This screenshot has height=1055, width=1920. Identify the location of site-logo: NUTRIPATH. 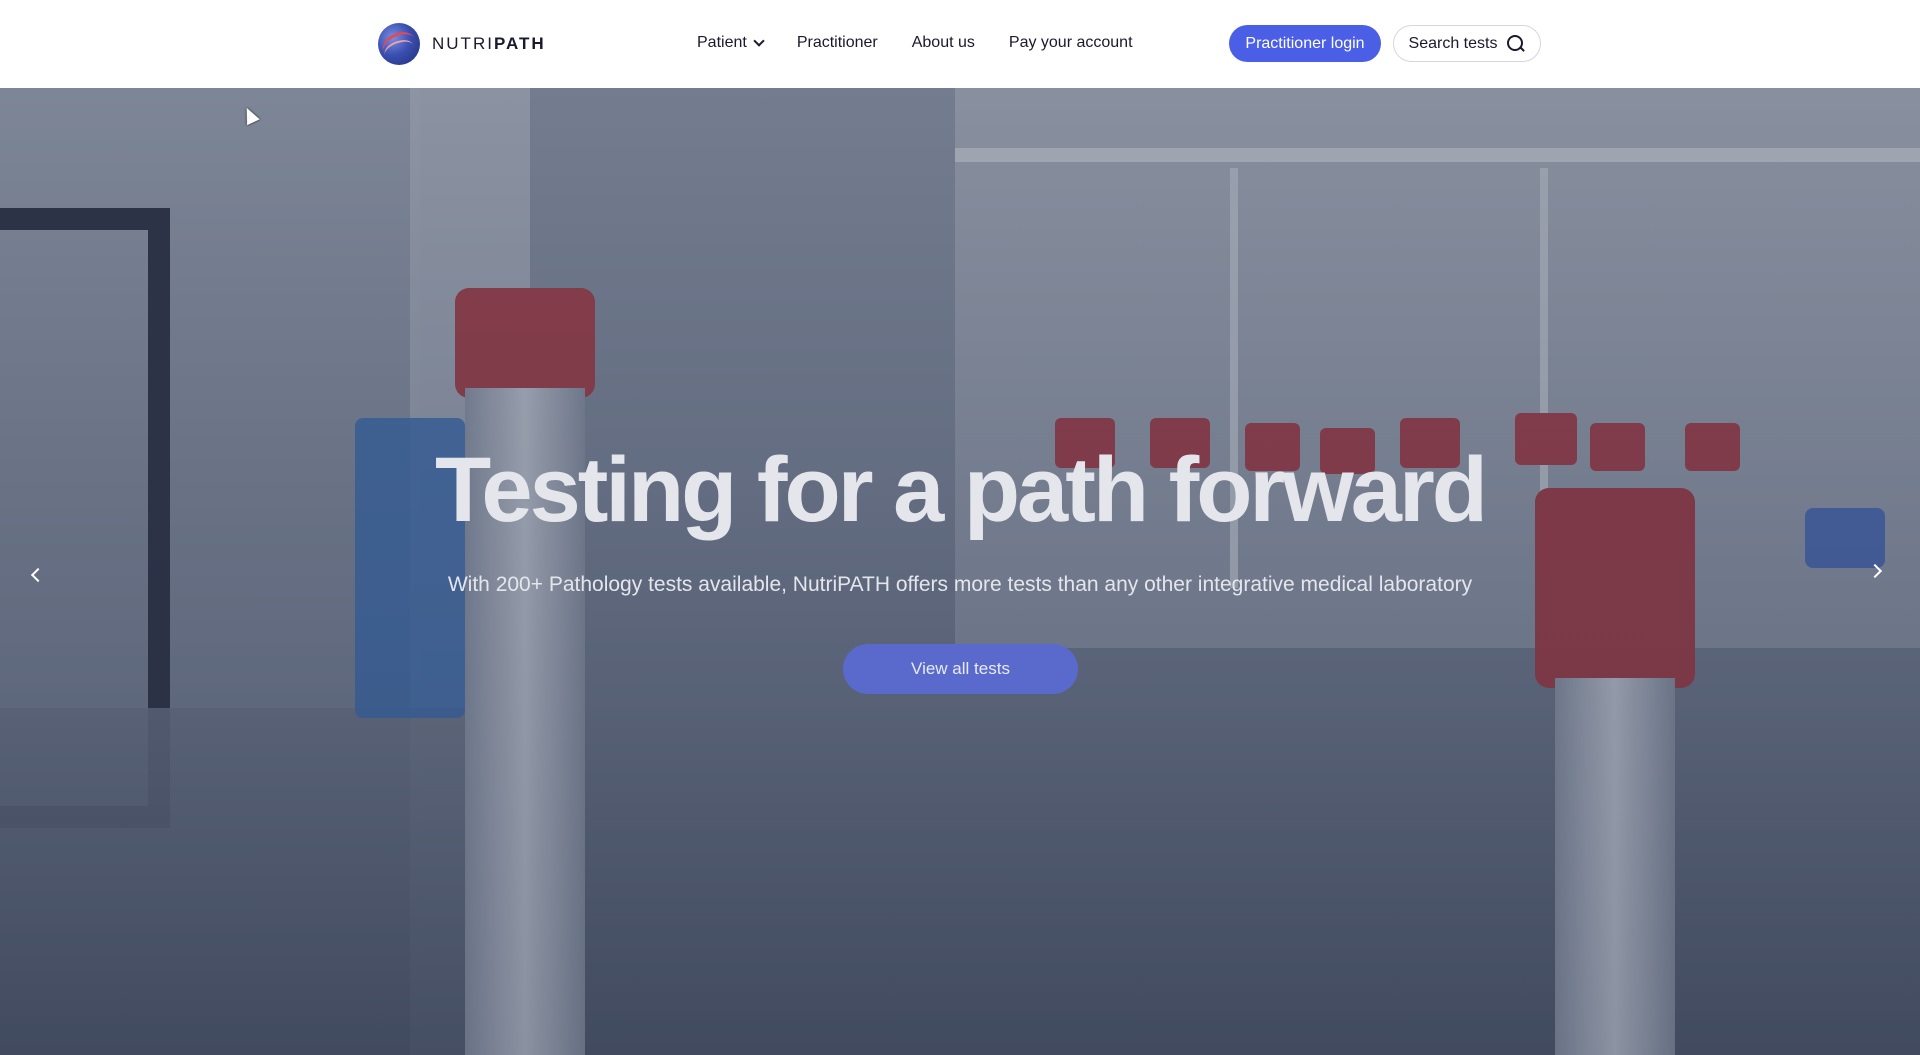
(462, 44).